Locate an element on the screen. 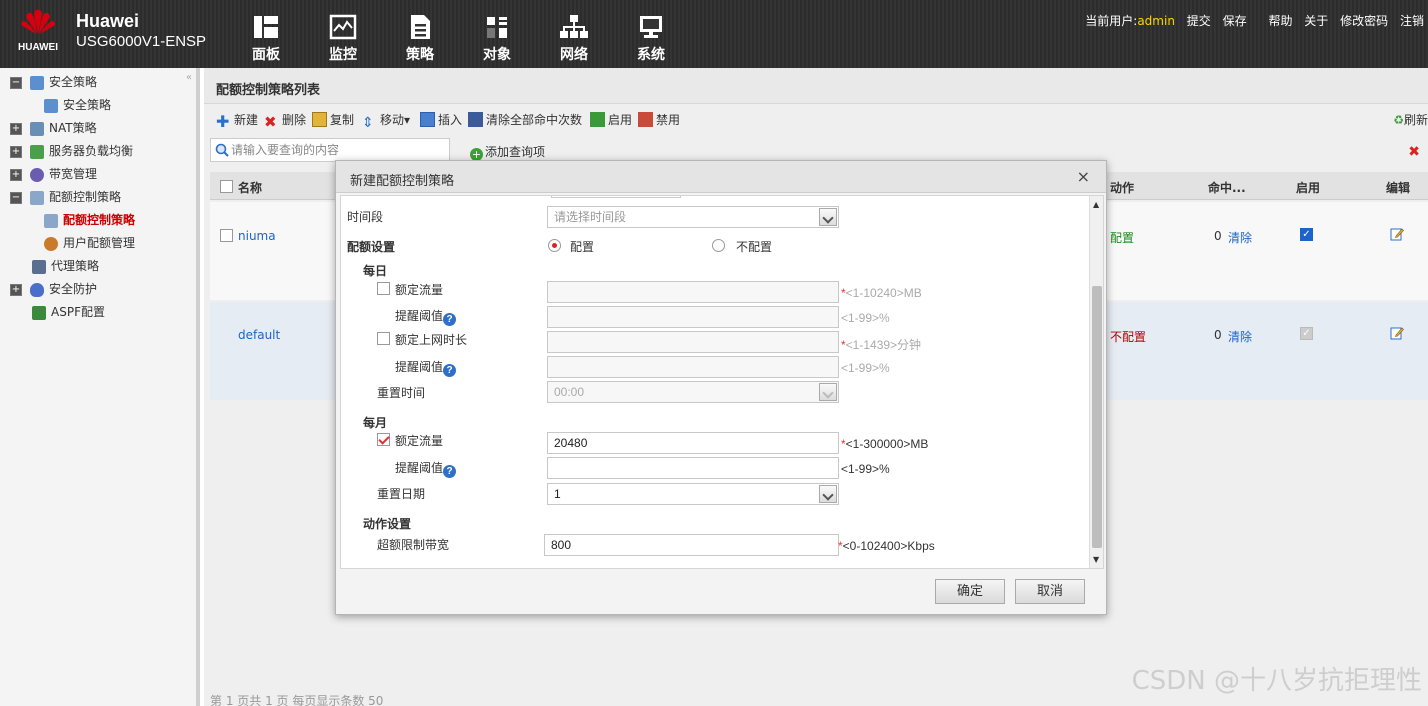  column-enabled: 启用 is located at coordinates (1308, 187).